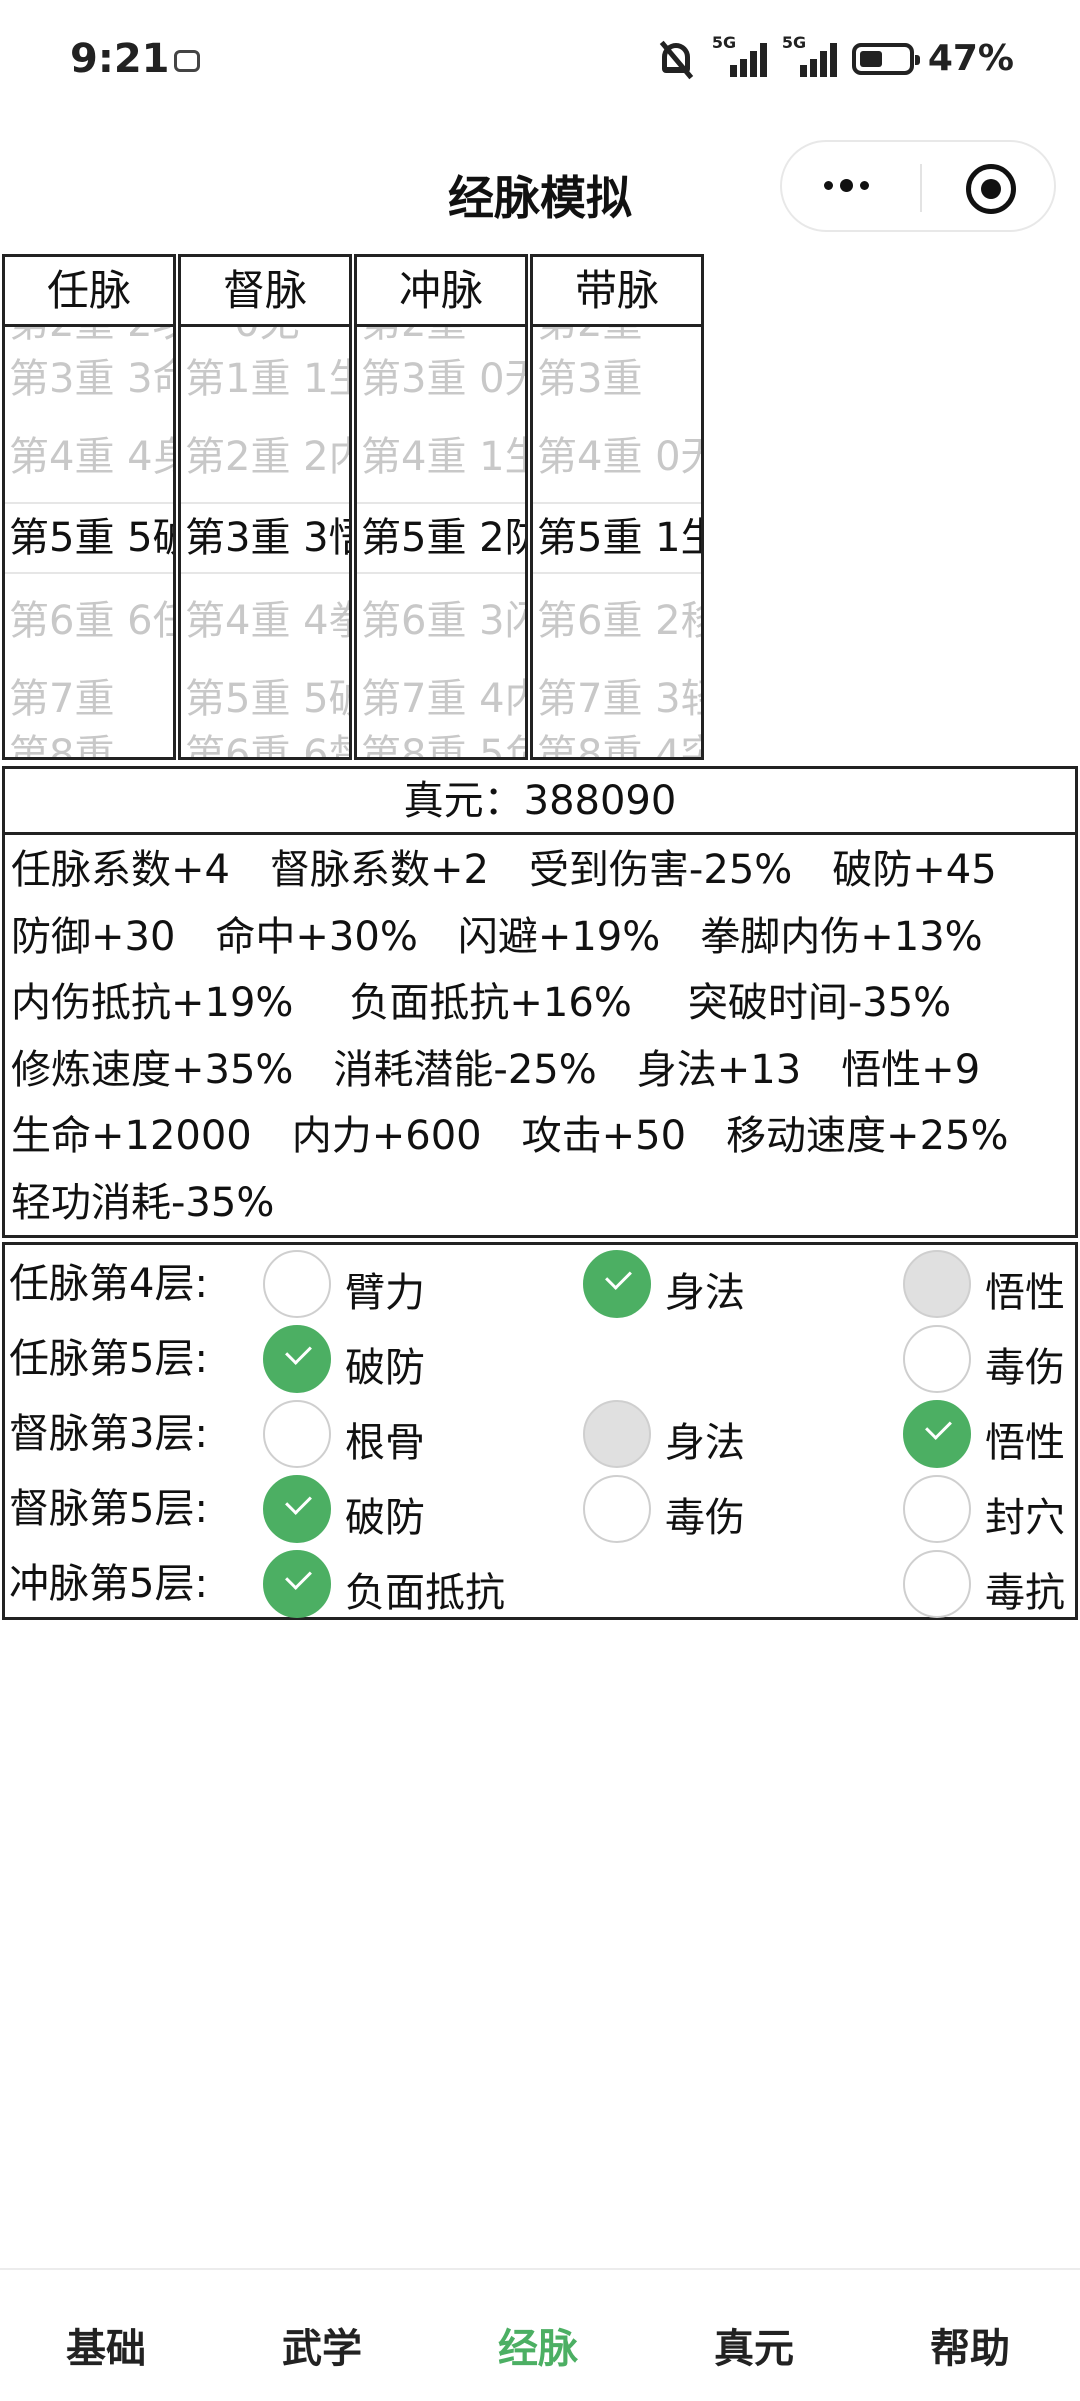 Image resolution: width=1080 pixels, height=2401 pixels. What do you see at coordinates (322, 2345) in the screenshot?
I see `tab-martial-arts: 武学` at bounding box center [322, 2345].